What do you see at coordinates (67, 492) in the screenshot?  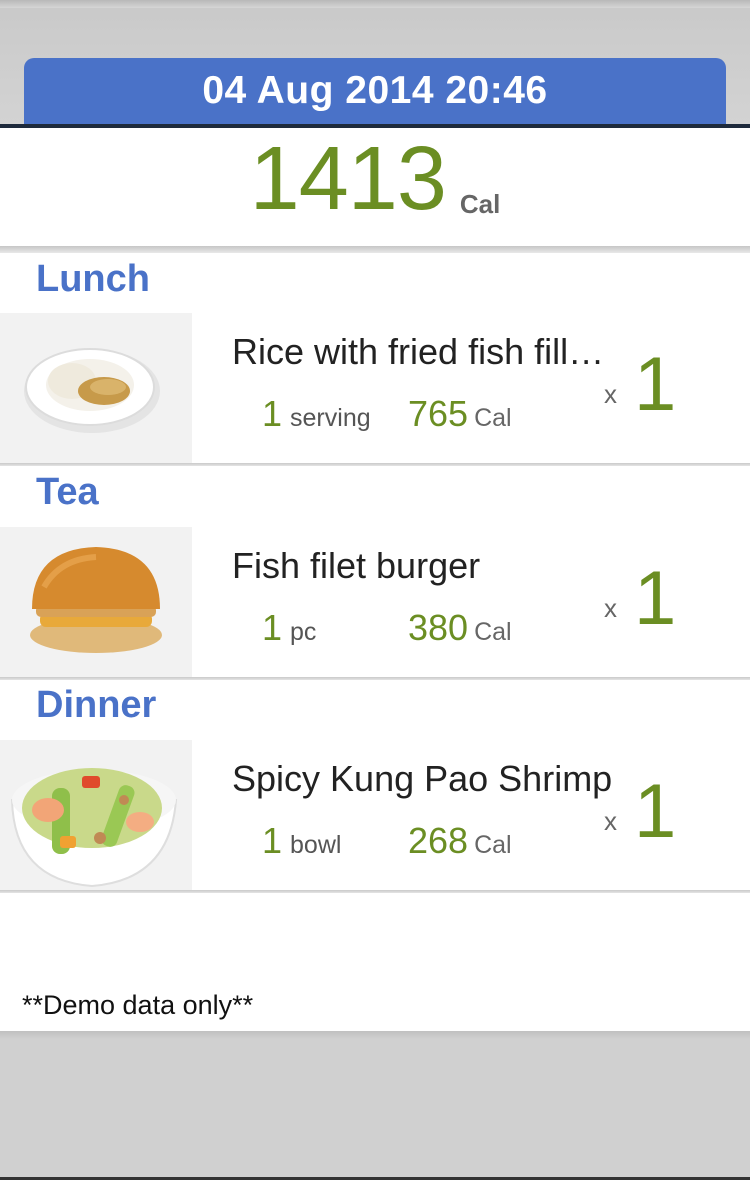 I see `meal-header-tea: Tea` at bounding box center [67, 492].